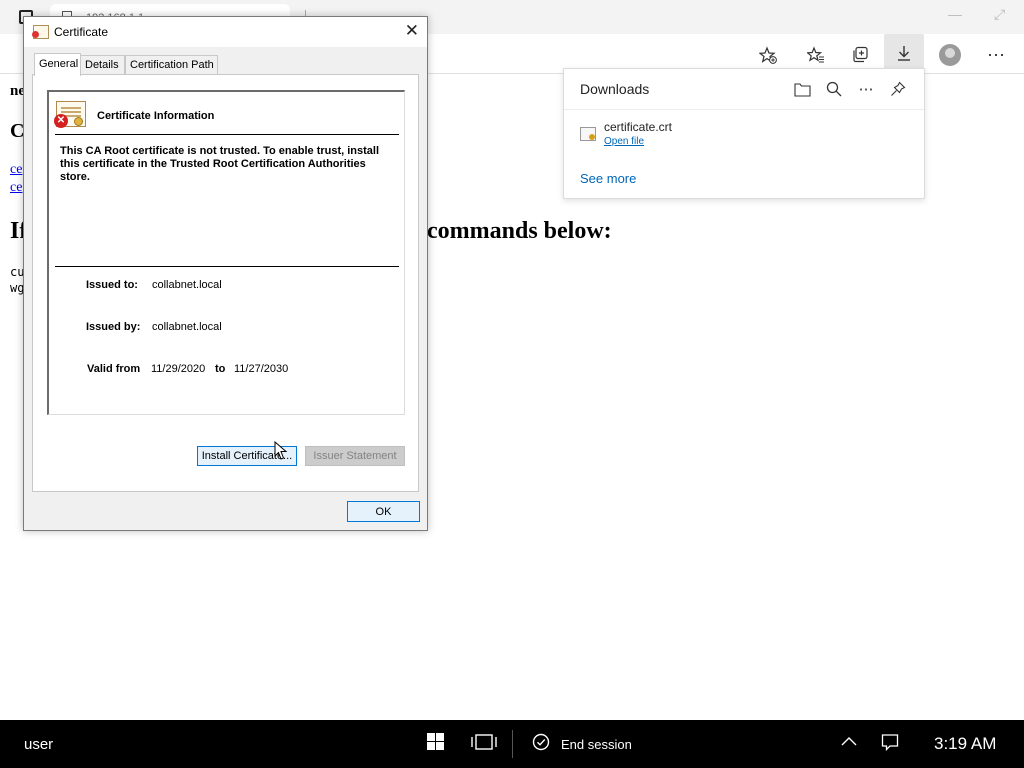 This screenshot has width=1024, height=768. Describe the element at coordinates (898, 89) in the screenshot. I see `pin-icon` at that location.